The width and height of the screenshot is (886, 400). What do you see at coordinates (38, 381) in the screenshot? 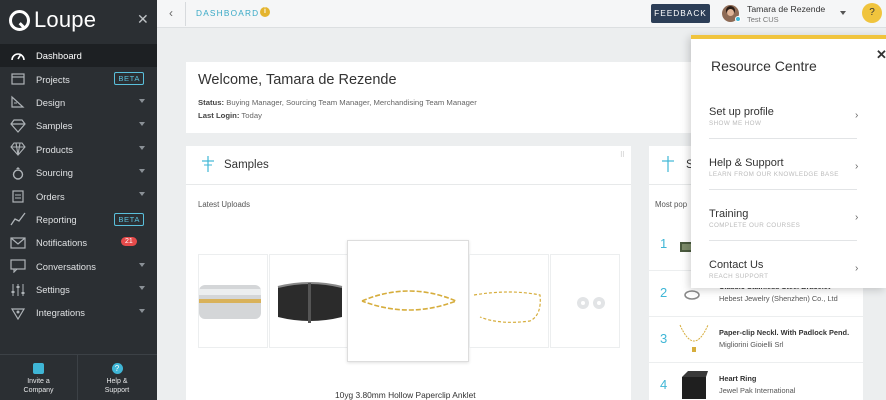
I see `invite-line-1: Invite a` at bounding box center [38, 381].